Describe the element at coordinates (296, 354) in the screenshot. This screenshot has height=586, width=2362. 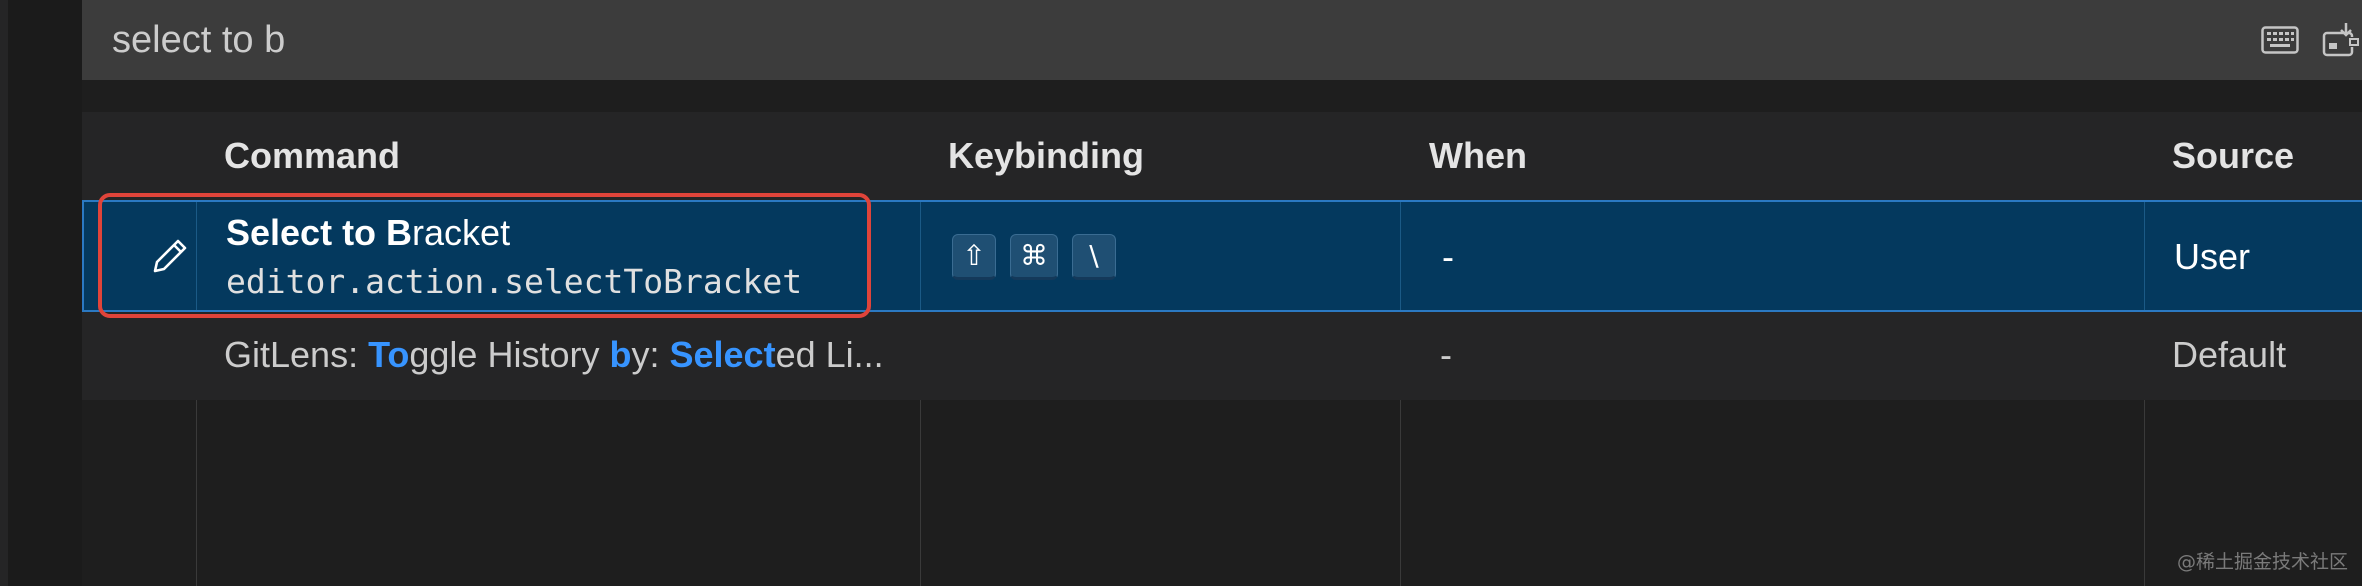
I see `title-part: GitLens:` at that location.